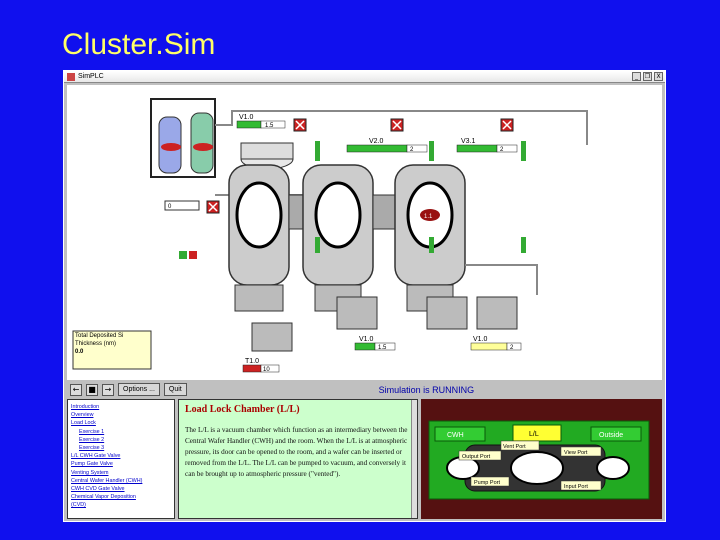  Describe the element at coordinates (175, 389) in the screenshot. I see `quit-button: Quit` at that location.